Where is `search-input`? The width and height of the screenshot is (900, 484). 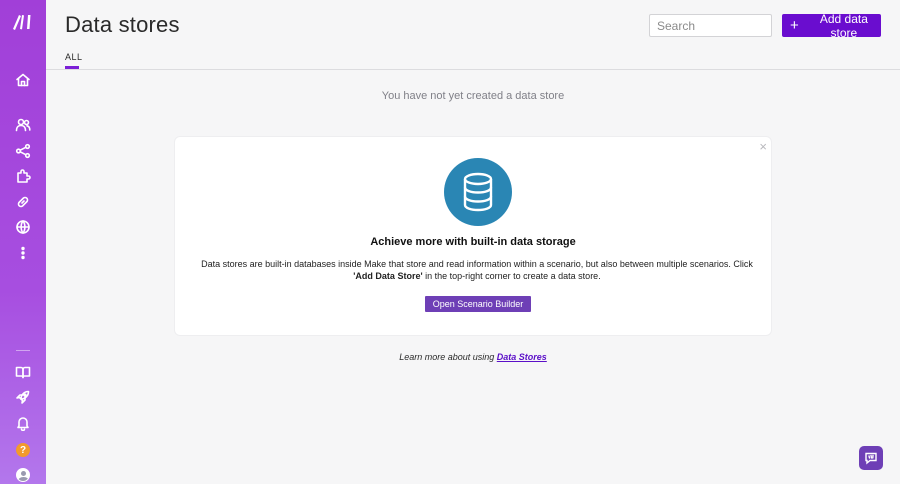 search-input is located at coordinates (710, 25).